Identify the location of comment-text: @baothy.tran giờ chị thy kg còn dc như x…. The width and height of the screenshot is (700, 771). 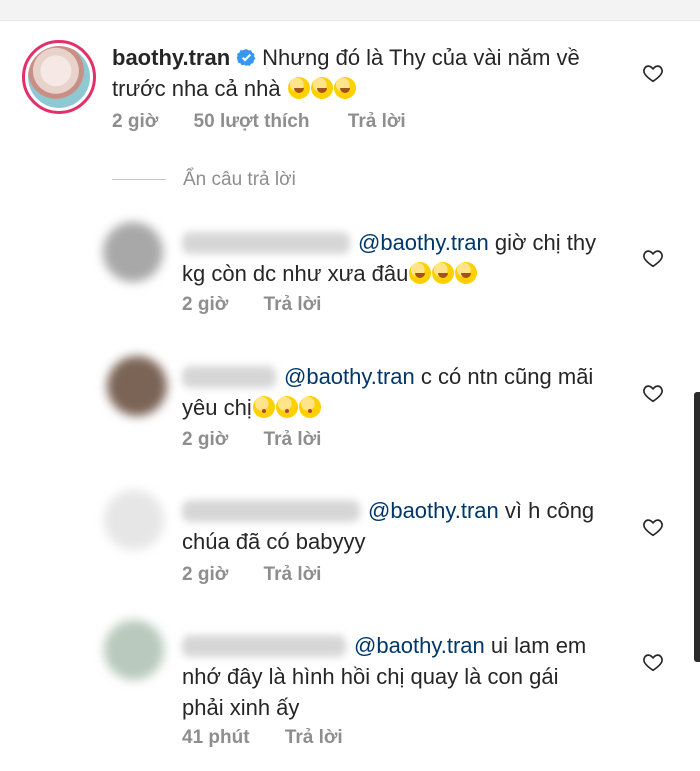
(412, 258).